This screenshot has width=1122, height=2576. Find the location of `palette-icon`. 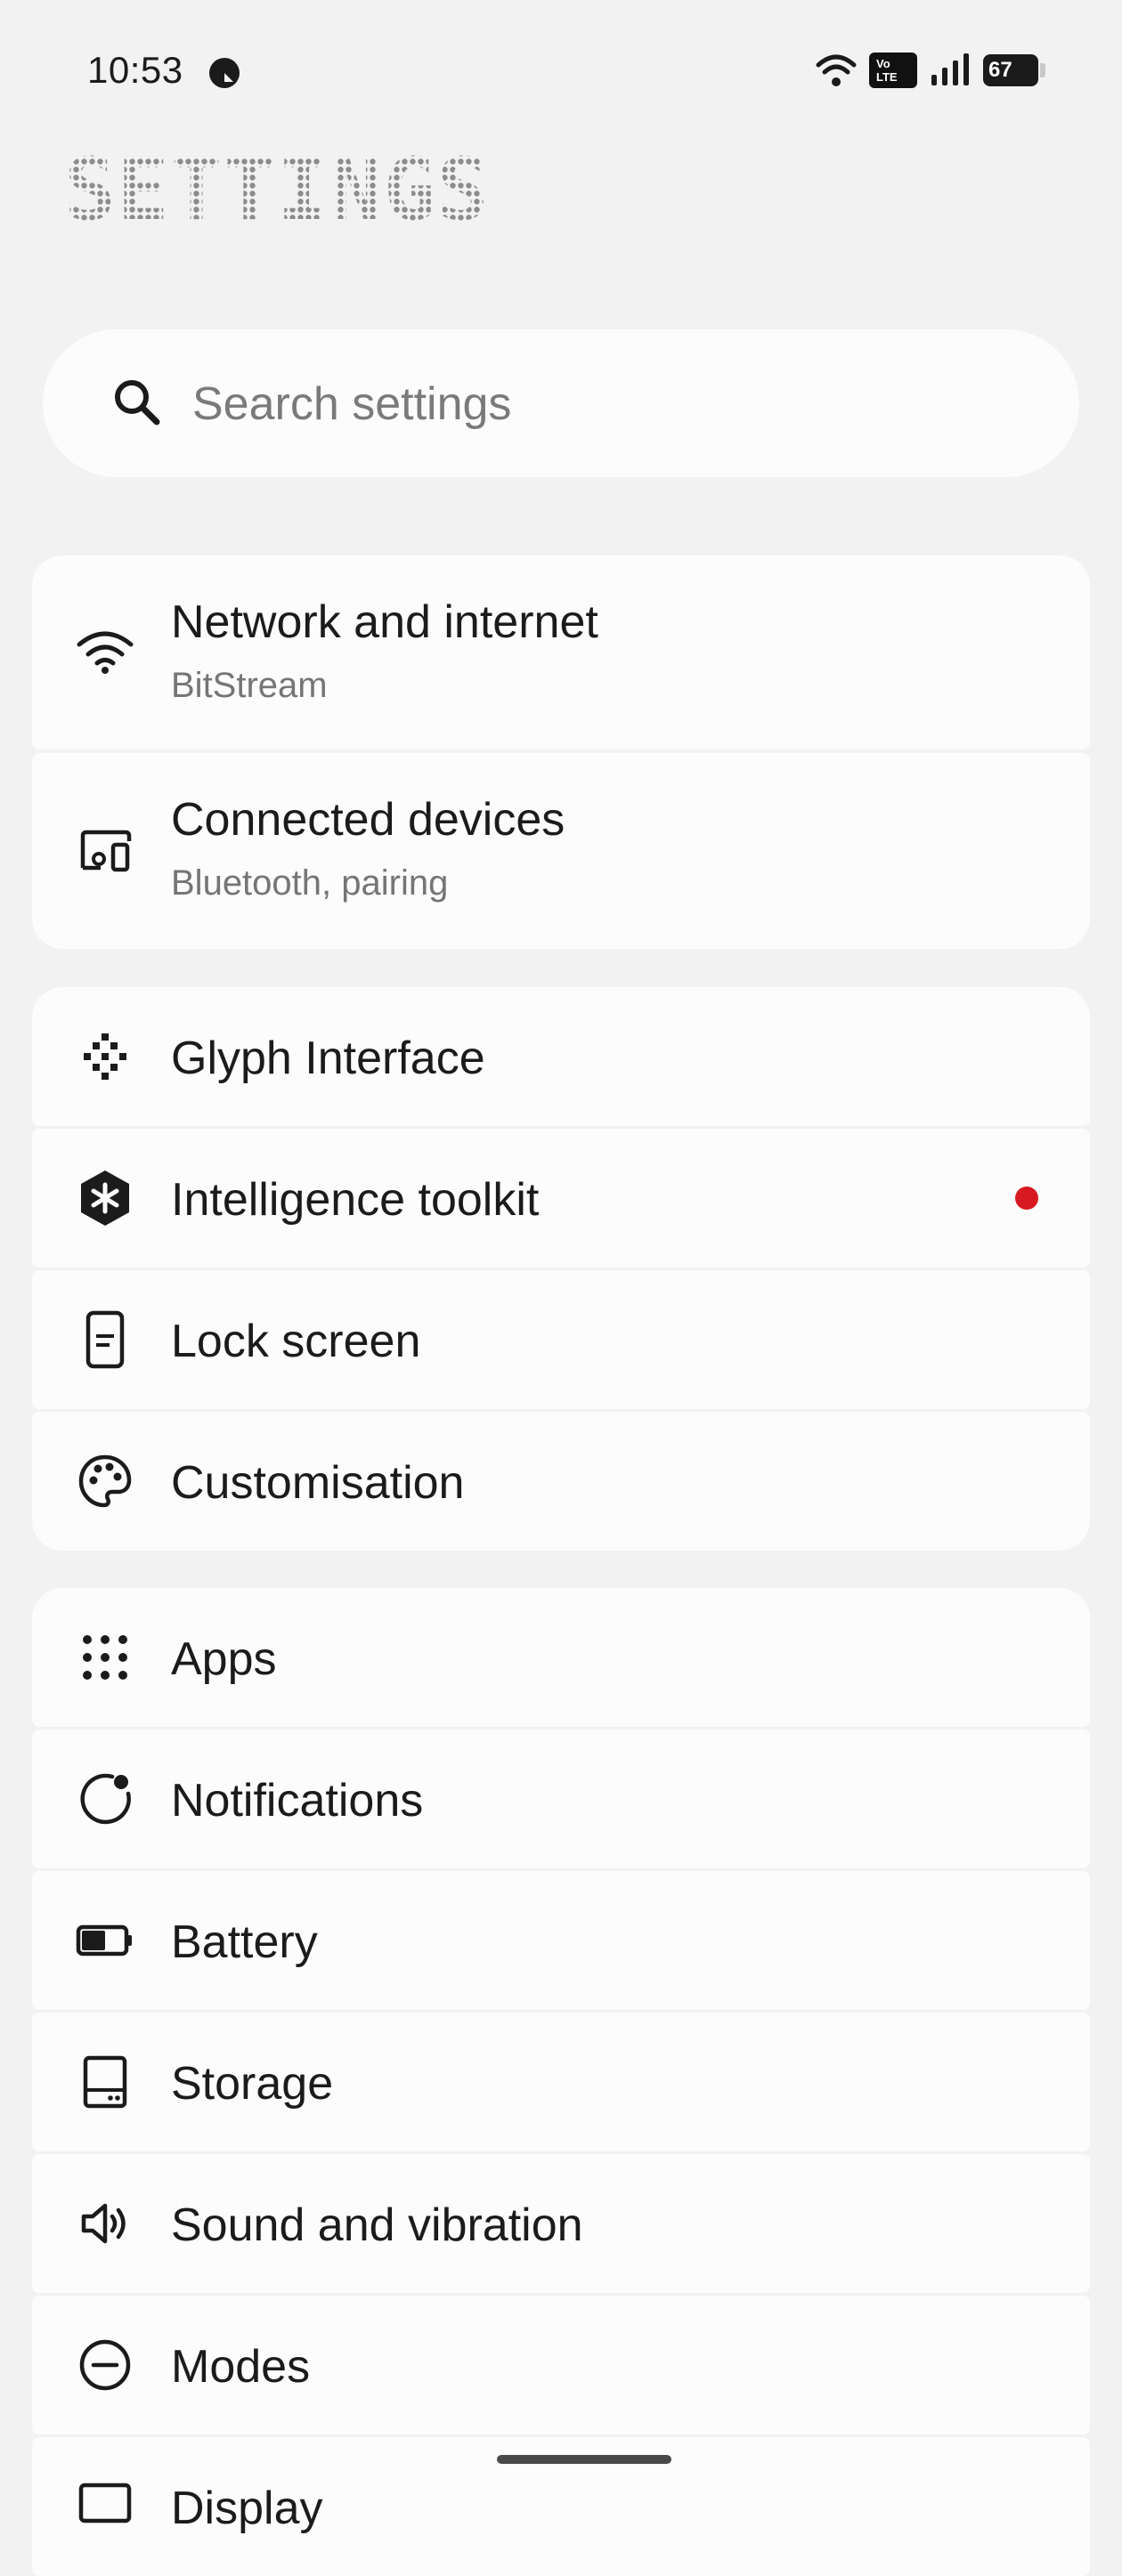

palette-icon is located at coordinates (105, 1481).